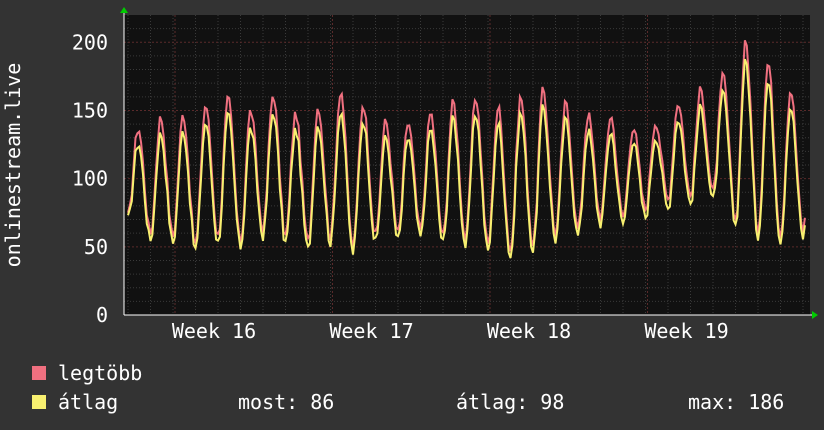 Image resolution: width=824 pixels, height=430 pixels. I want to click on y-tick-label: 50, so click(96, 247).